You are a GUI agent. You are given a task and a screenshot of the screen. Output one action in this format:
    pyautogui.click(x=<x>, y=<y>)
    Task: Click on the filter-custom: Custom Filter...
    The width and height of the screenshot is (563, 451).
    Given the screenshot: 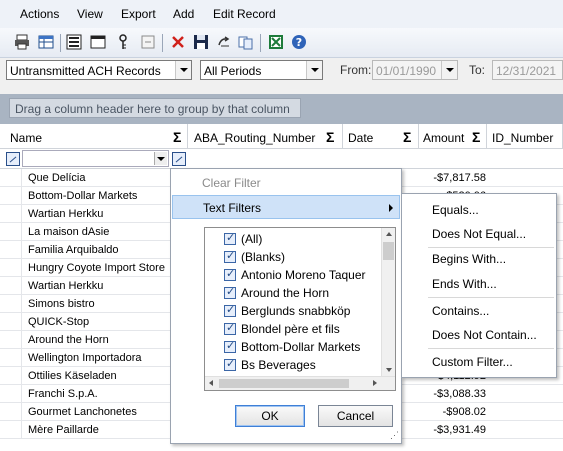 What is the action you would take?
    pyautogui.click(x=472, y=362)
    